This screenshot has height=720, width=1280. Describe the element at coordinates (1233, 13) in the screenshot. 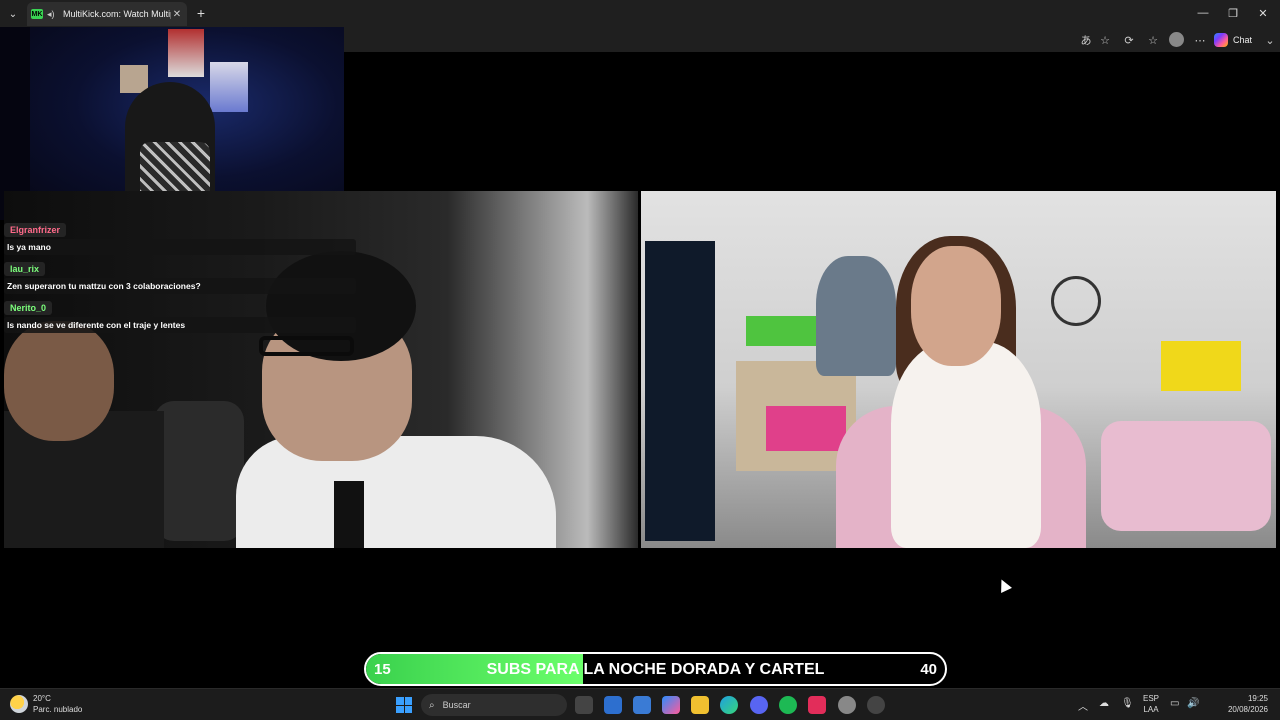

I see `restore-button: ❐` at that location.